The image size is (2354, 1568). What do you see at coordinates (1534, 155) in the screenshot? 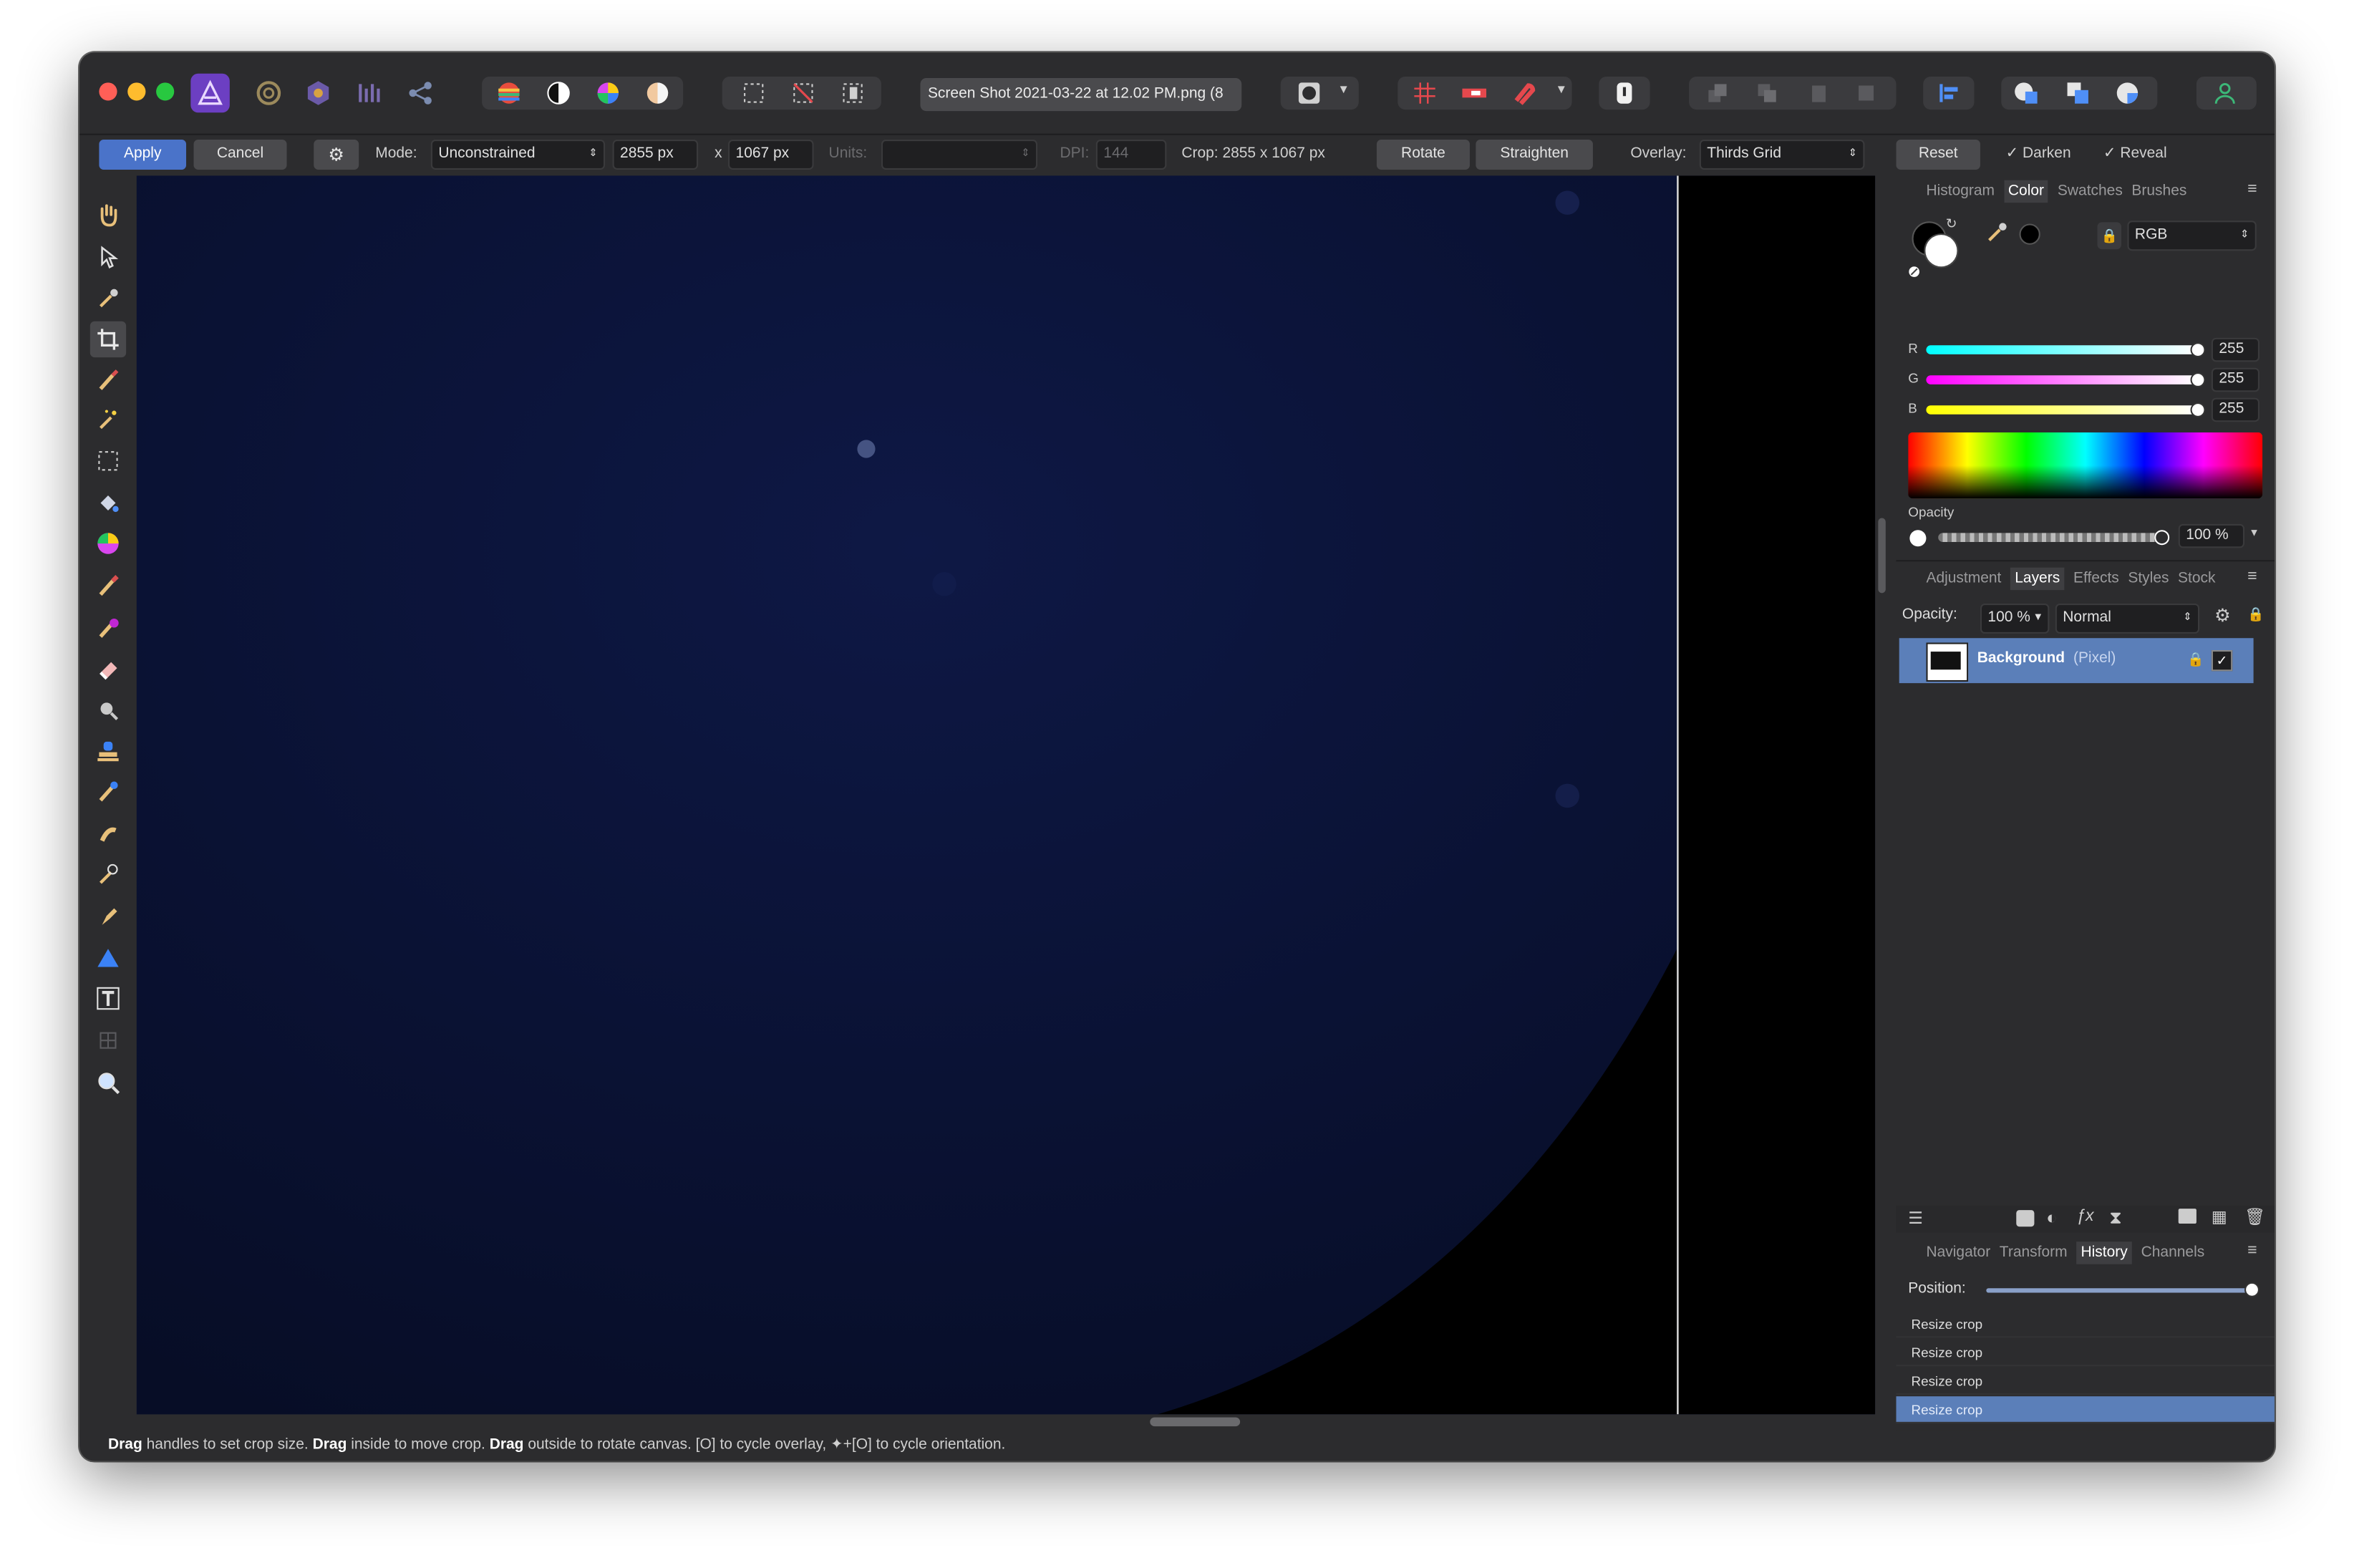
I see `straighten-button: Straighten` at bounding box center [1534, 155].